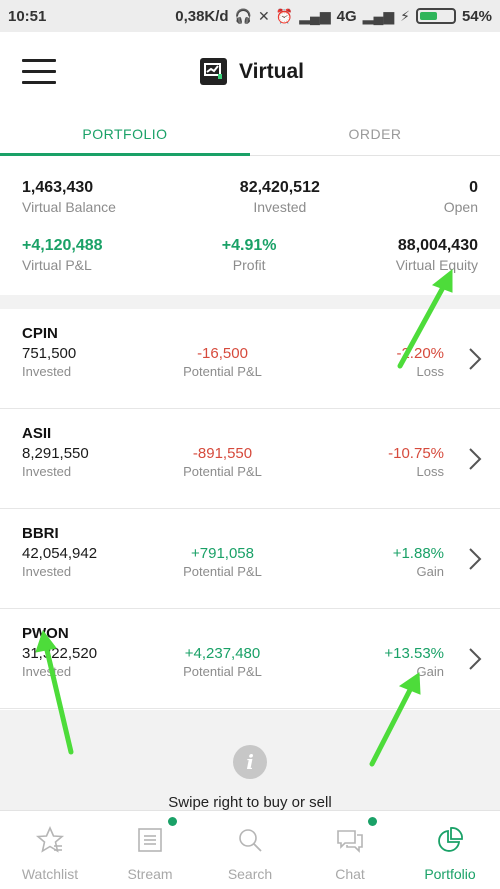 Image resolution: width=500 pixels, height=889 pixels. I want to click on status-time: 10:51, so click(27, 16).